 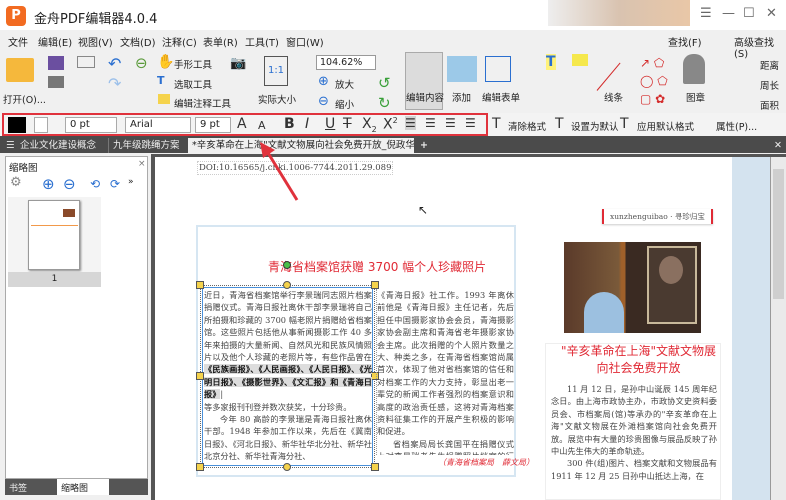 I want to click on tab-doc-2: 九年级跳绳方案, so click(x=148, y=145).